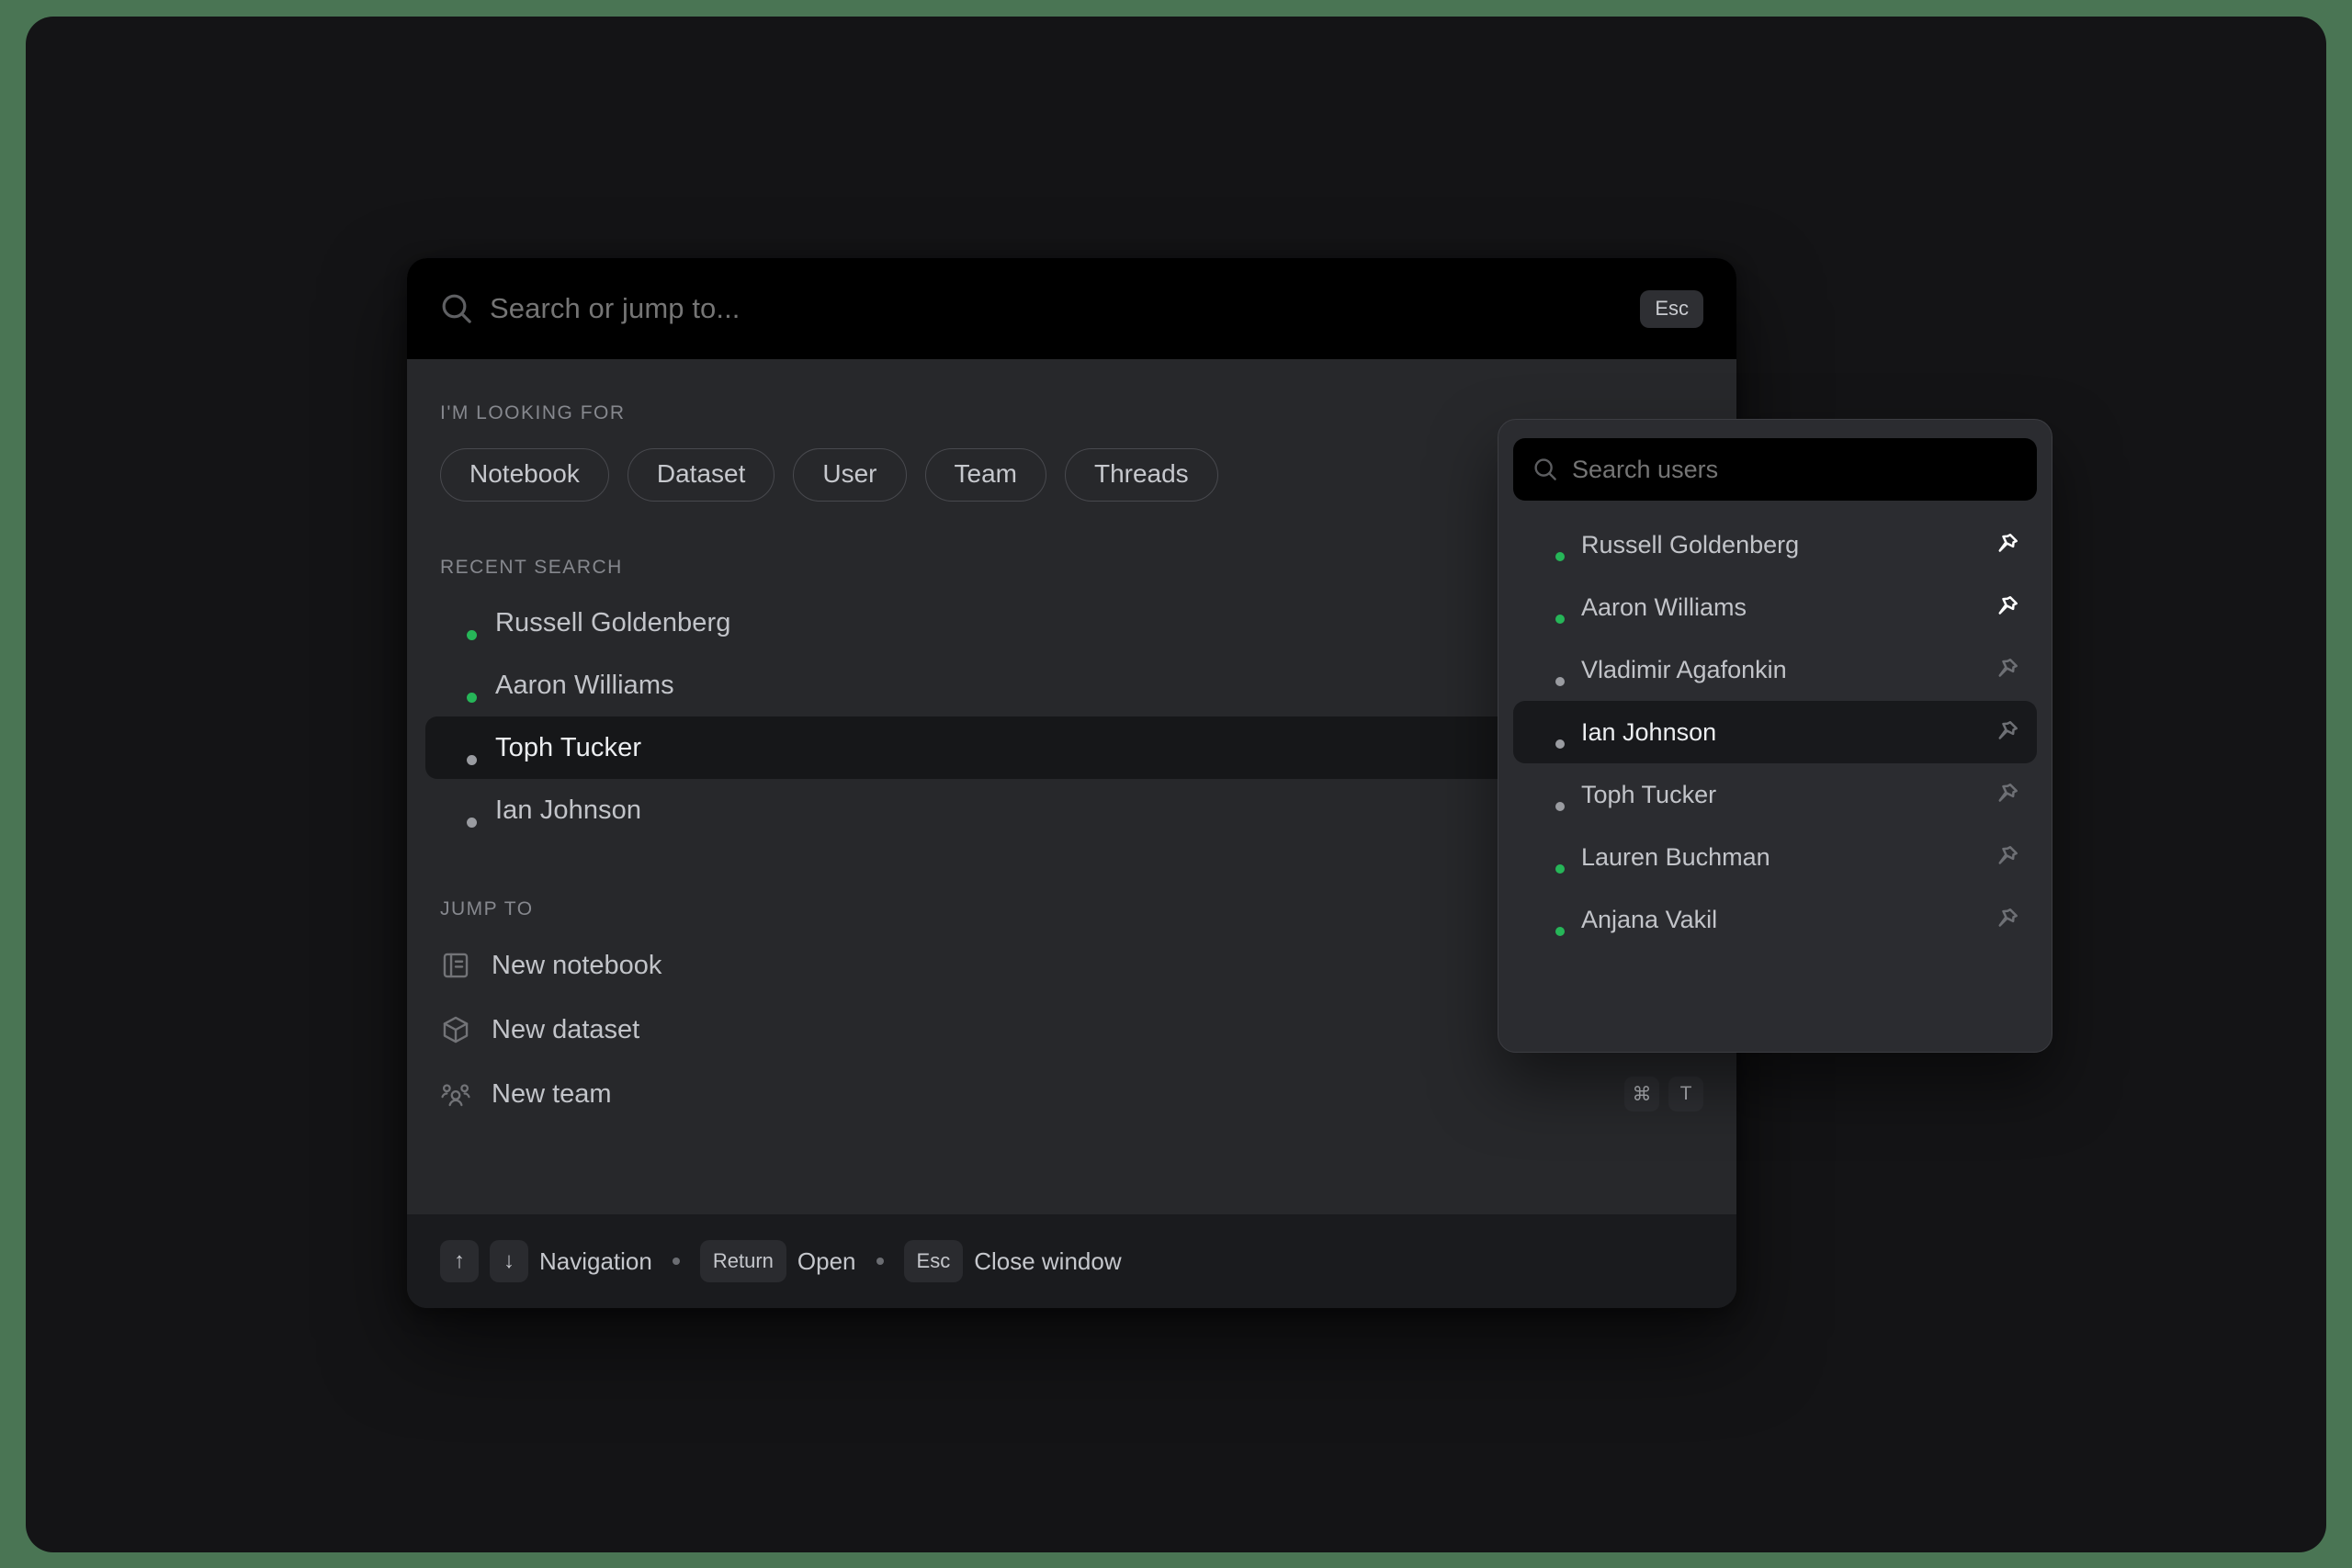 The width and height of the screenshot is (2352, 1568). I want to click on user-row: Russell Goldenberg, so click(1775, 544).